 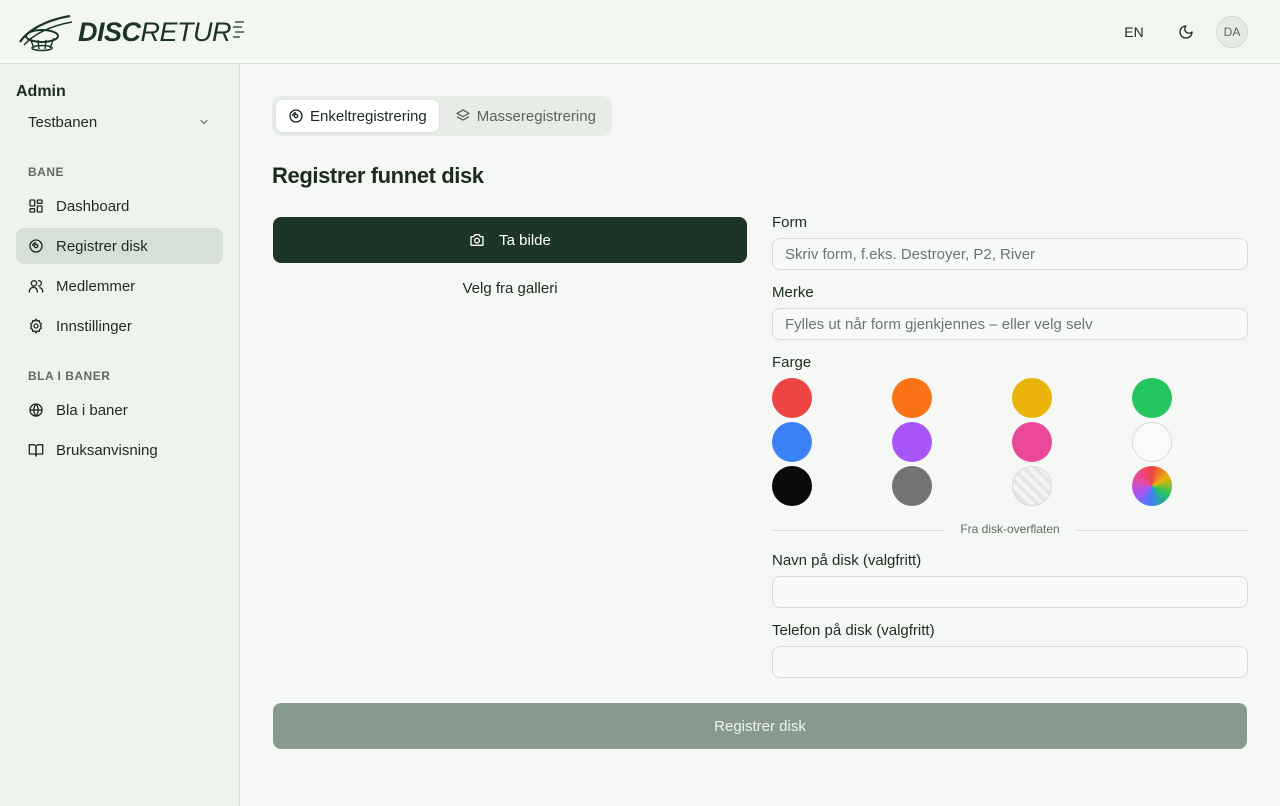 I want to click on sidebar-item-manual: Bruksanvisning, so click(x=119, y=450).